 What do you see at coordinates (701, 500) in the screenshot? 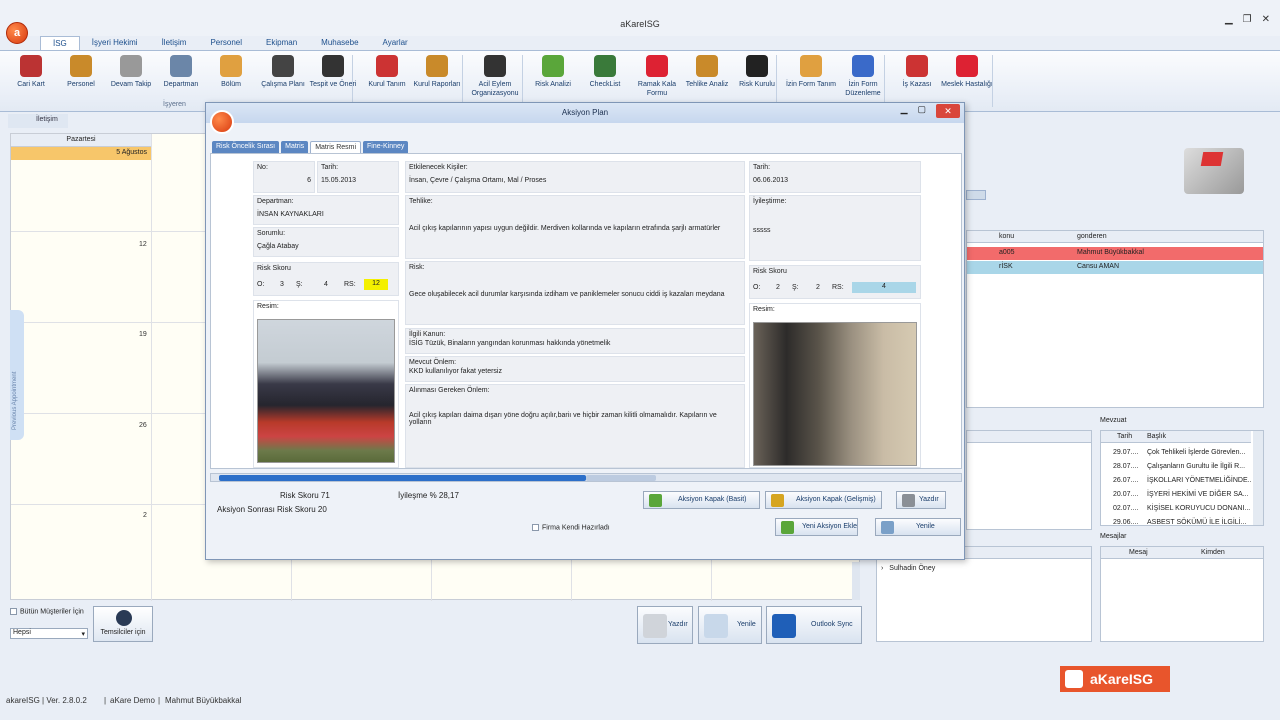
I see `action-cover-basic-button: Aksiyon Kapak (Basit)` at bounding box center [701, 500].